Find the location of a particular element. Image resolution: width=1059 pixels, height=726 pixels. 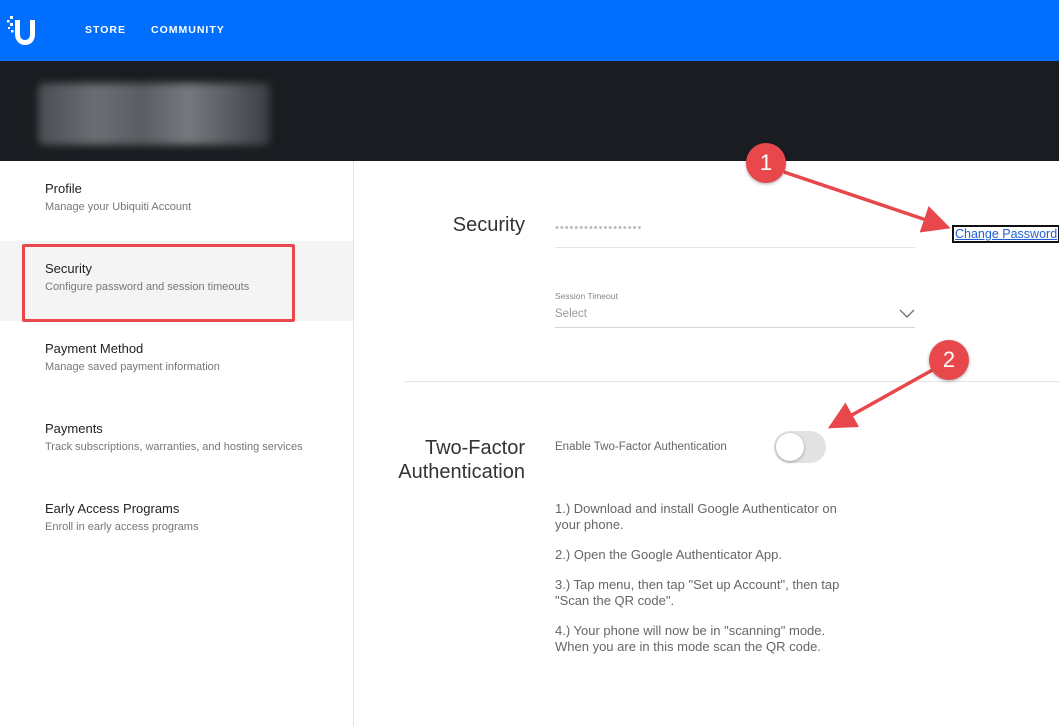

sidebar-item-title: Payments is located at coordinates (74, 428).